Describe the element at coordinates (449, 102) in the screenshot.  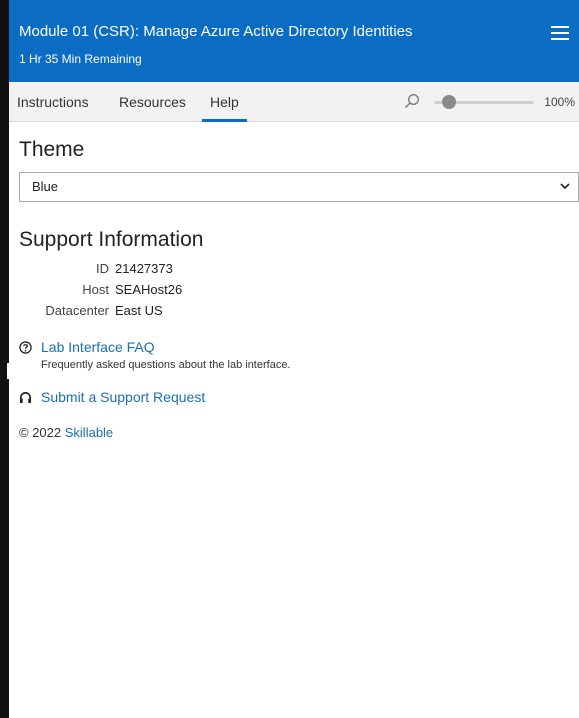
I see `zoom-slider-thumb` at that location.